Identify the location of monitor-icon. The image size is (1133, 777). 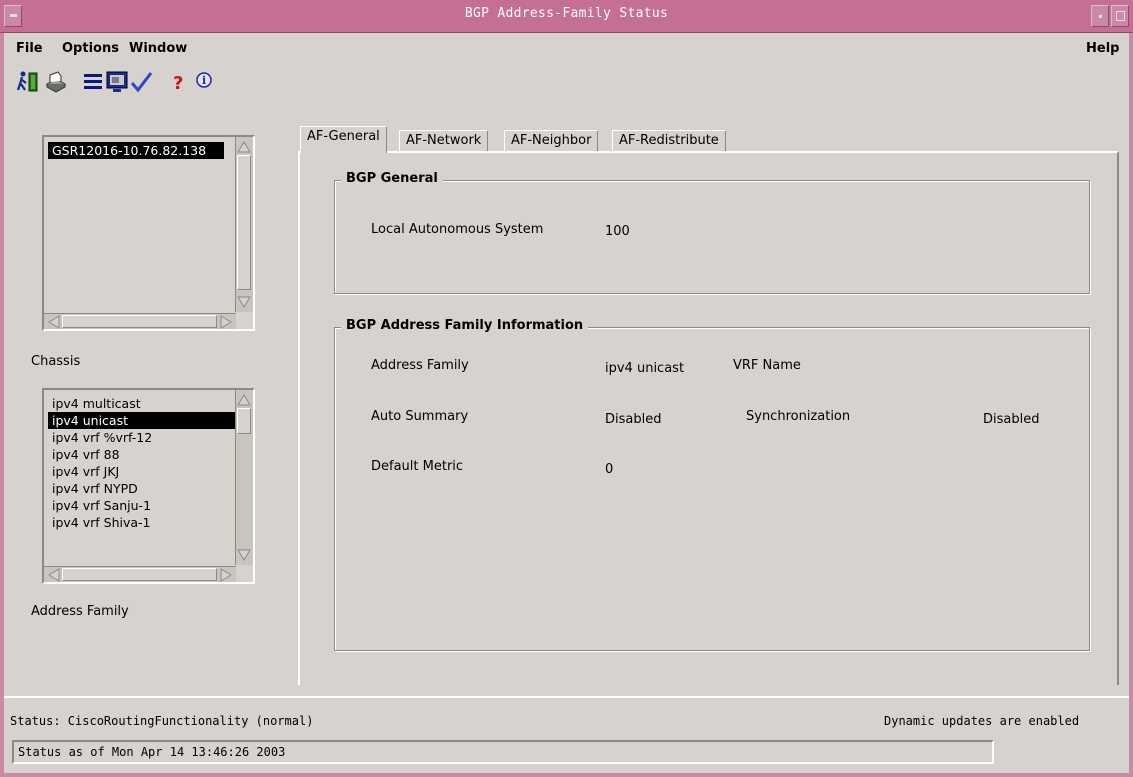
(117, 82).